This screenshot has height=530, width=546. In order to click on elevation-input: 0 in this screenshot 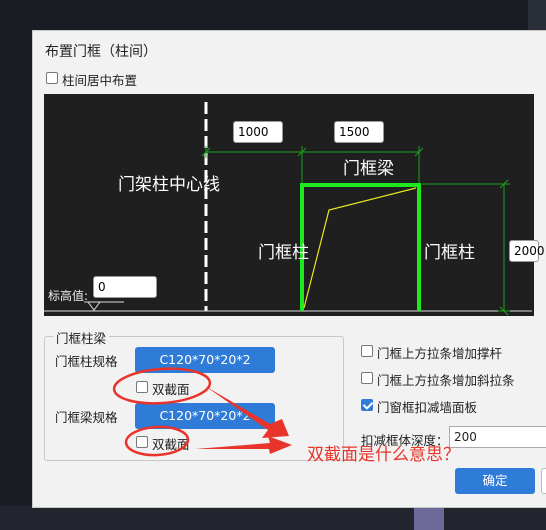, I will do `click(125, 287)`.